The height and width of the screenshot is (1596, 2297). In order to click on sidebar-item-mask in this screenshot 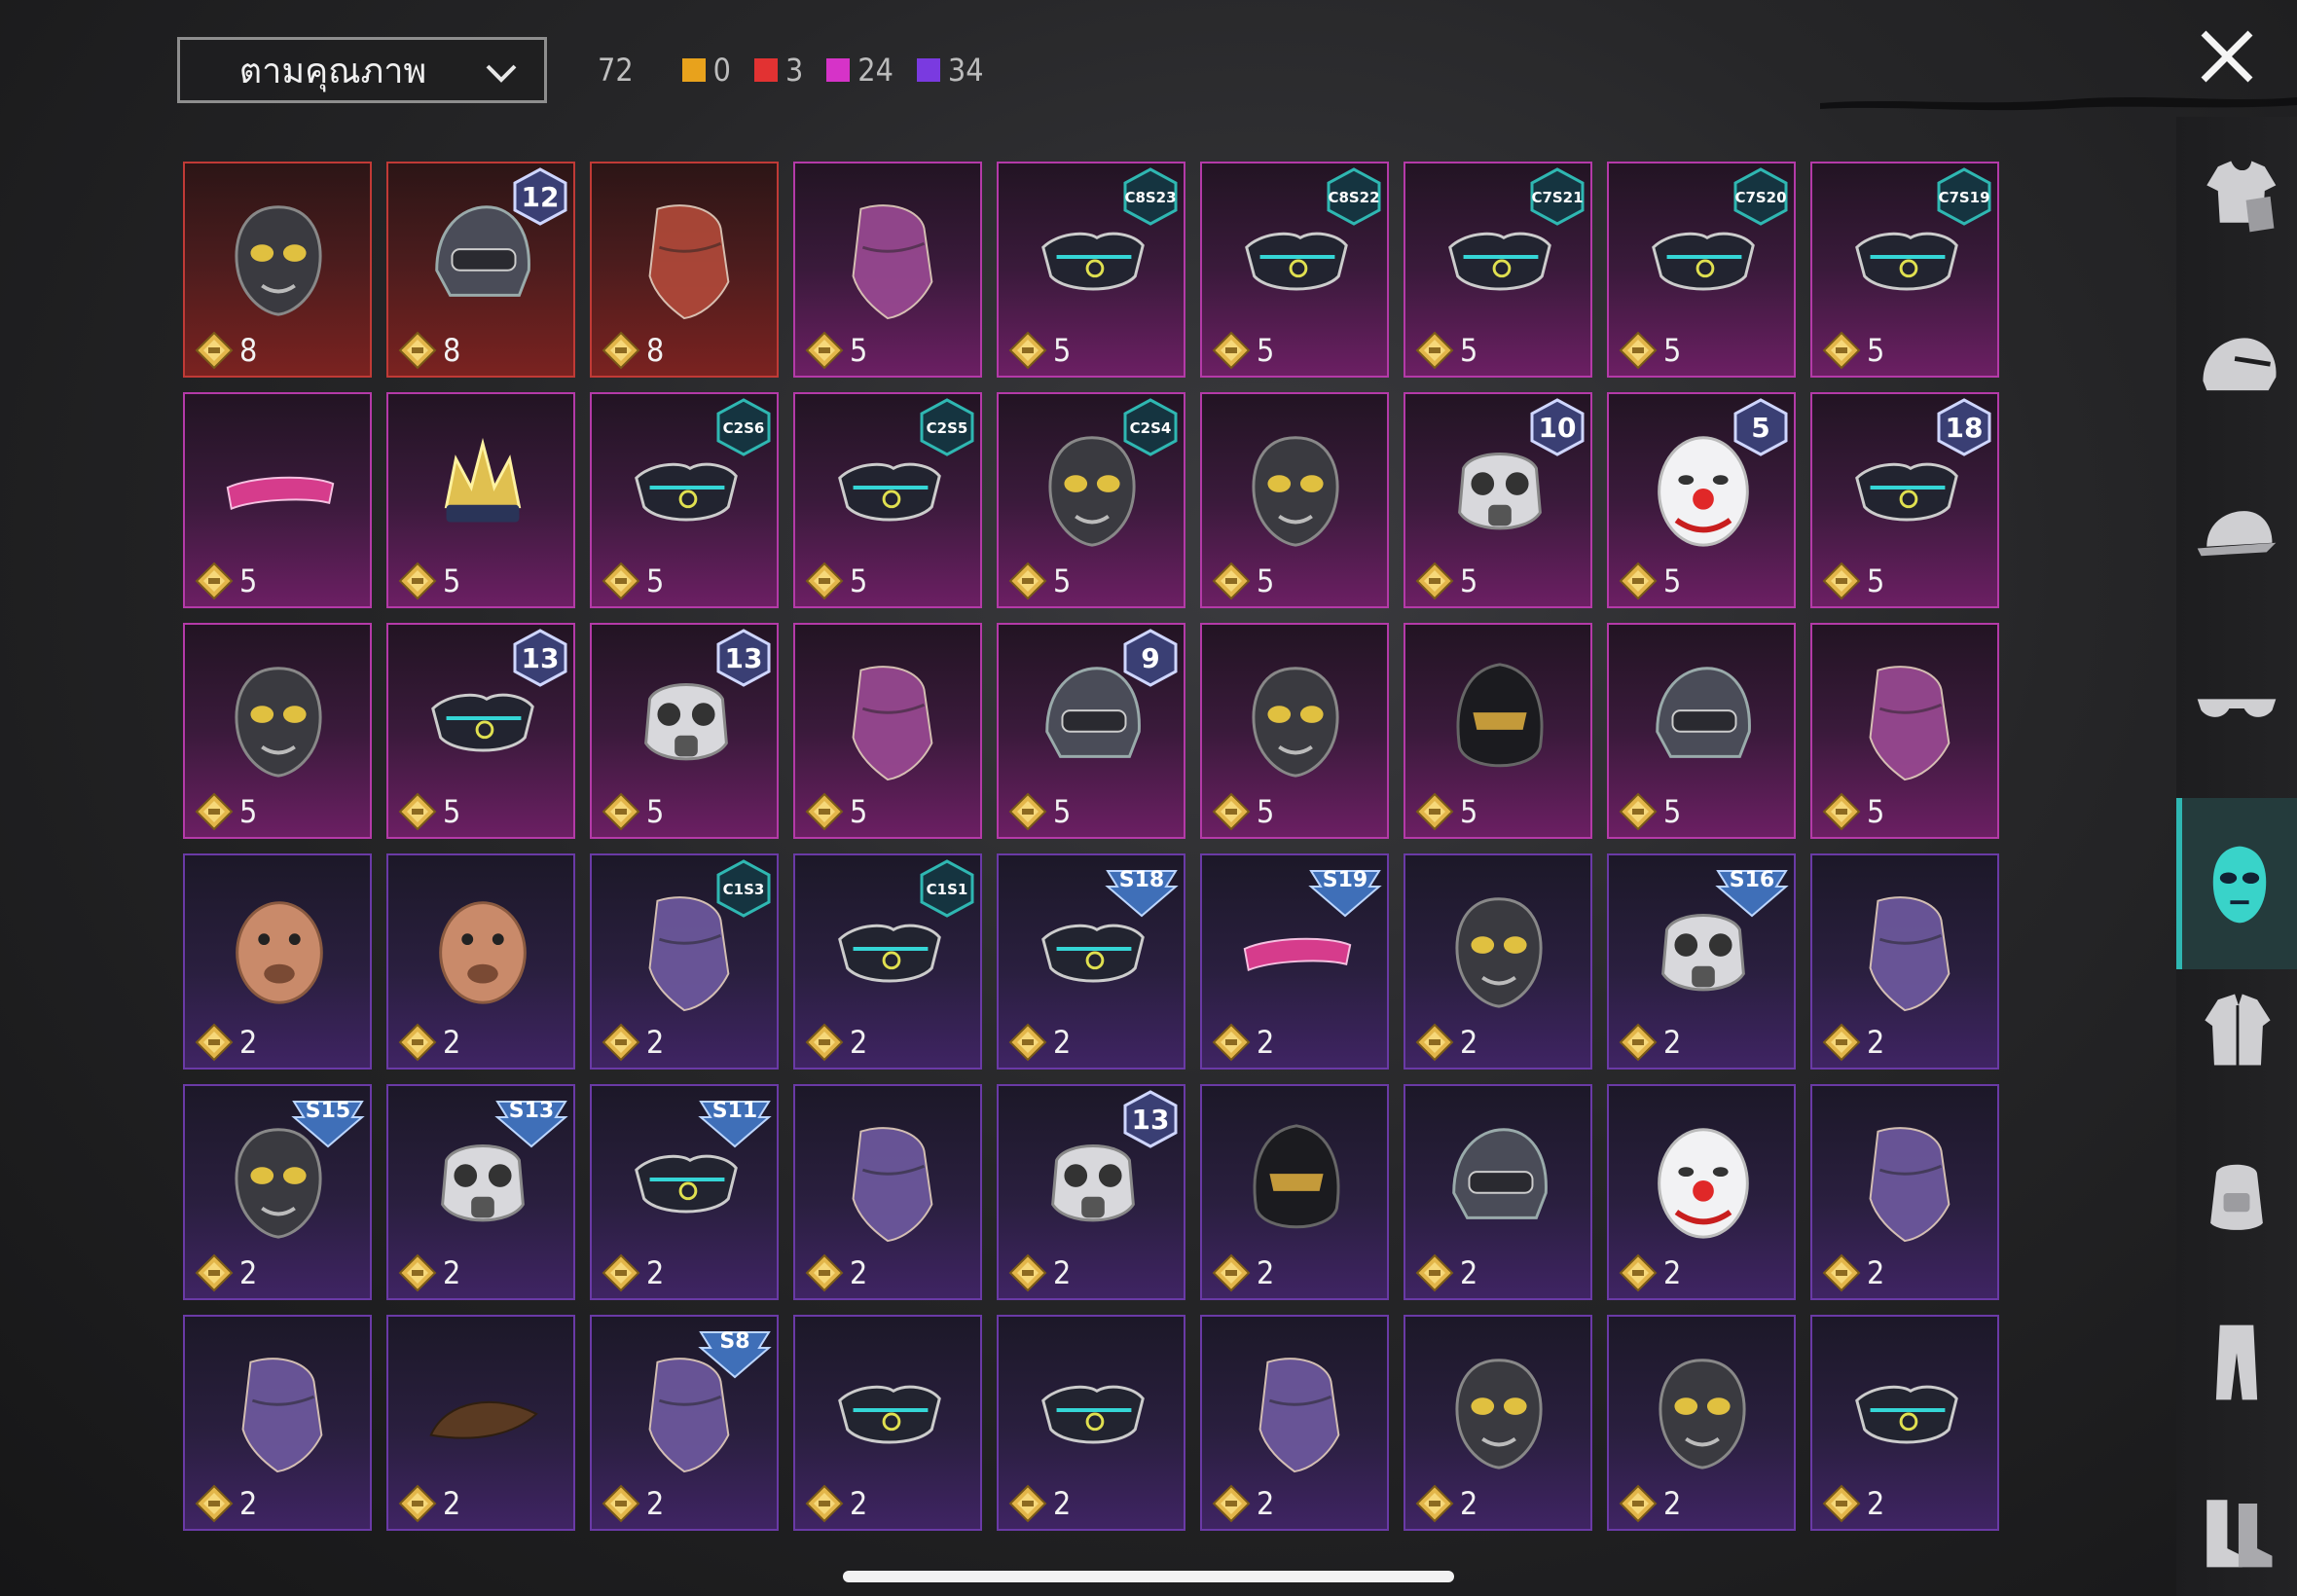, I will do `click(2236, 883)`.